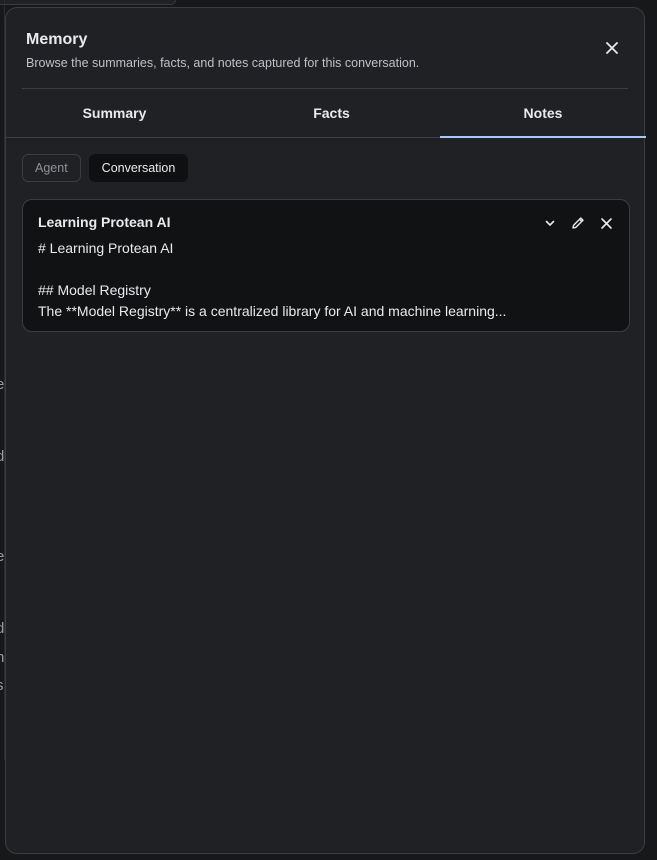 The height and width of the screenshot is (860, 657). What do you see at coordinates (138, 168) in the screenshot?
I see `chip-conversation: Conversation` at bounding box center [138, 168].